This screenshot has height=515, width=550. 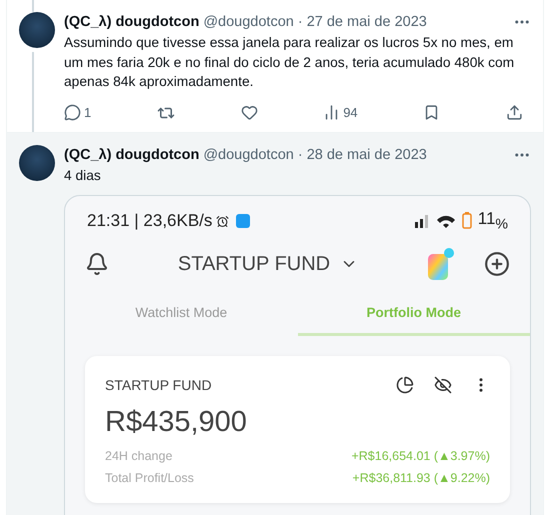 I want to click on tweet-date: · 27 de mai de 2023, so click(x=362, y=22).